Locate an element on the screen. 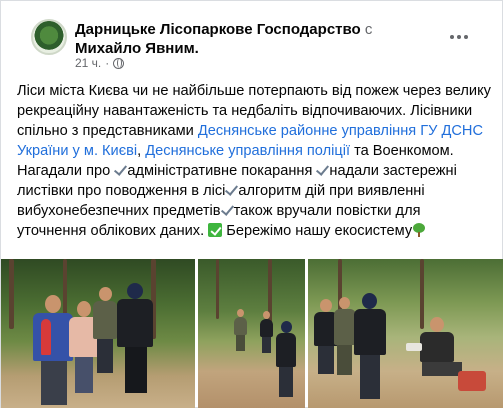 Image resolution: width=503 pixels, height=408 pixels. more-horizontal-icon is located at coordinates (459, 37).